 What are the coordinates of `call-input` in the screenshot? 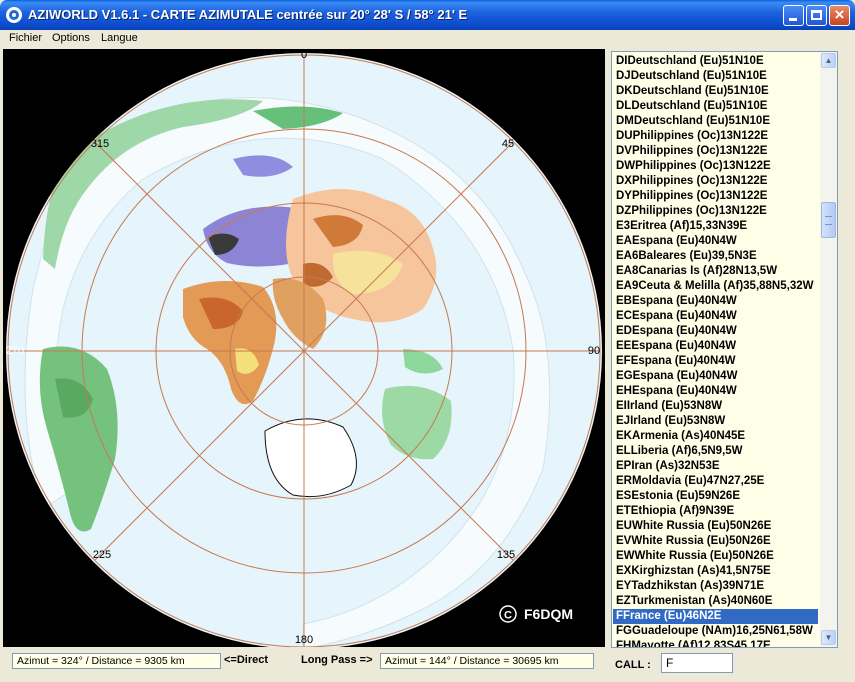 It's located at (697, 663).